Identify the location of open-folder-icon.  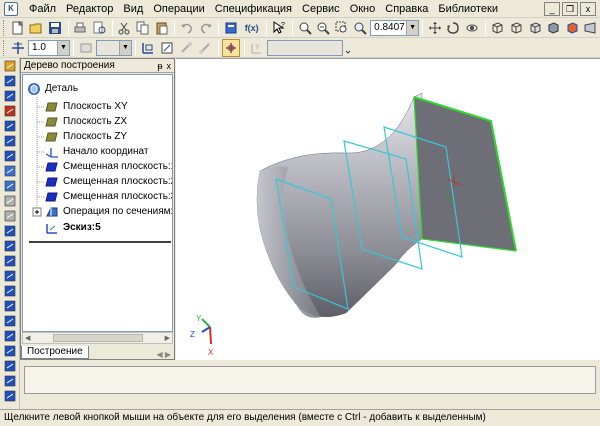
(37, 28).